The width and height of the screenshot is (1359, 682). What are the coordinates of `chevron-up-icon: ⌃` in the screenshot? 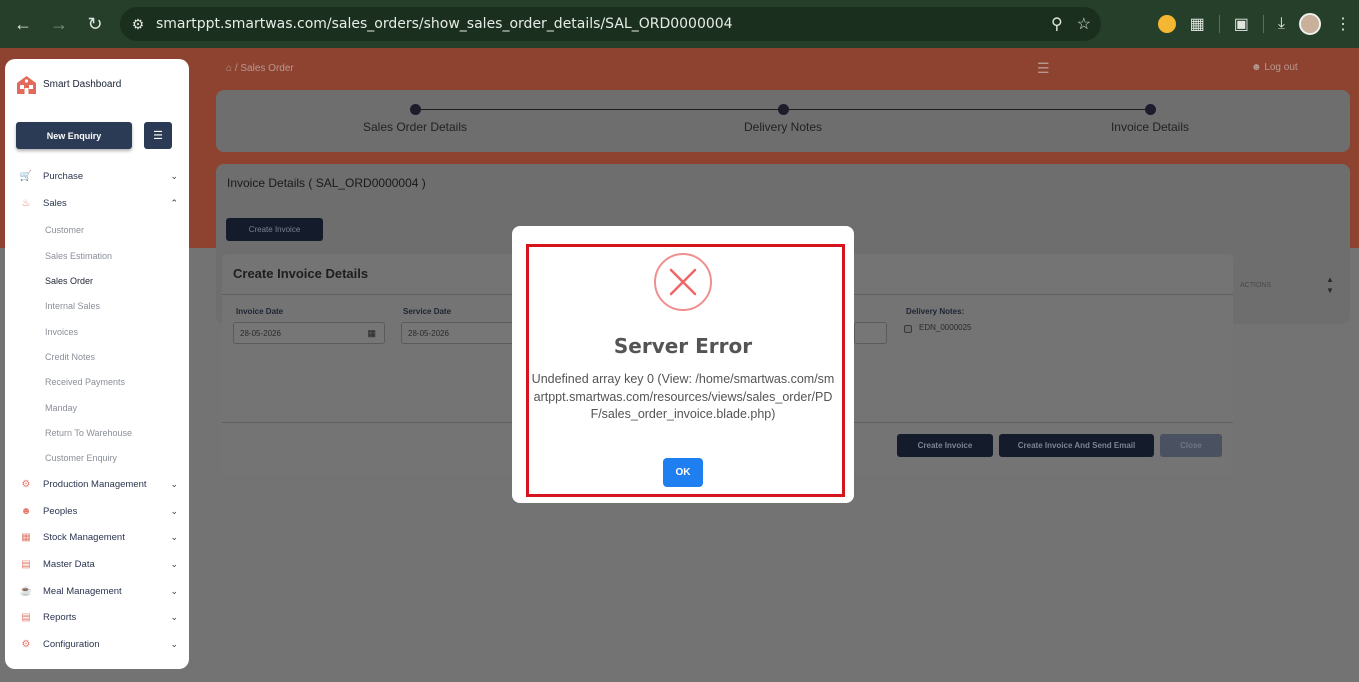 It's located at (174, 202).